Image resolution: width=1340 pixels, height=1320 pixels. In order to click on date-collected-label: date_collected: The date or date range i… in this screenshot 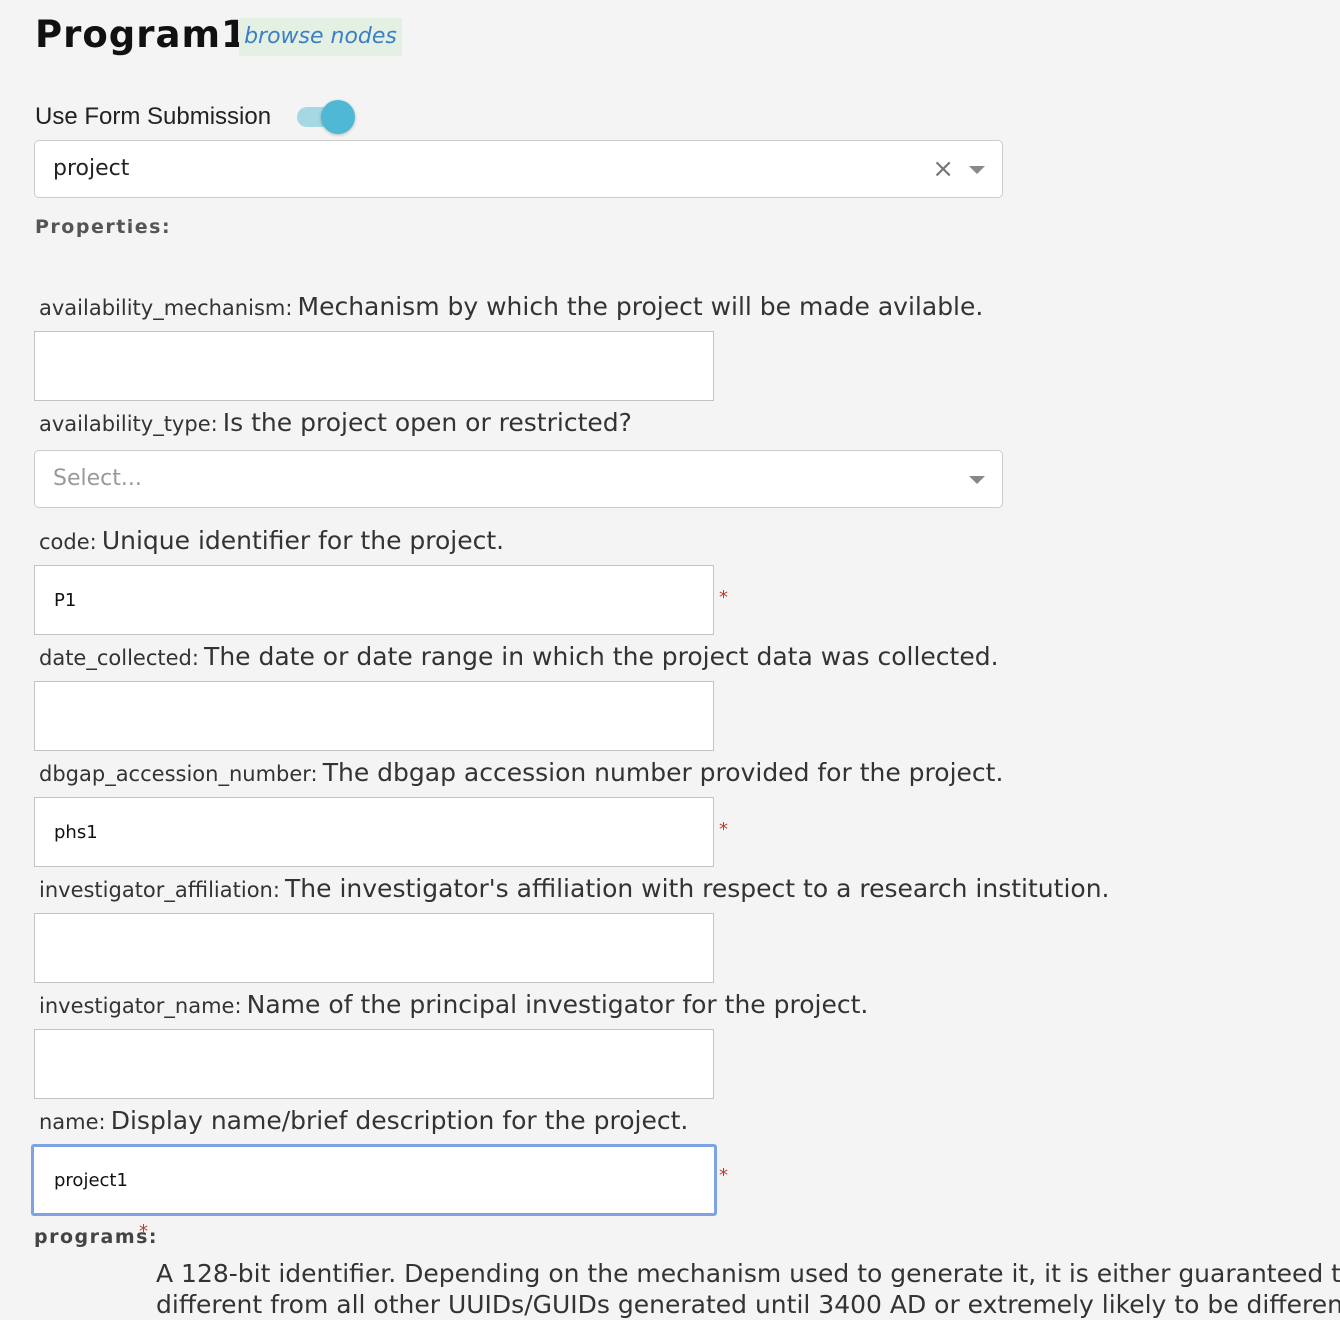, I will do `click(519, 656)`.